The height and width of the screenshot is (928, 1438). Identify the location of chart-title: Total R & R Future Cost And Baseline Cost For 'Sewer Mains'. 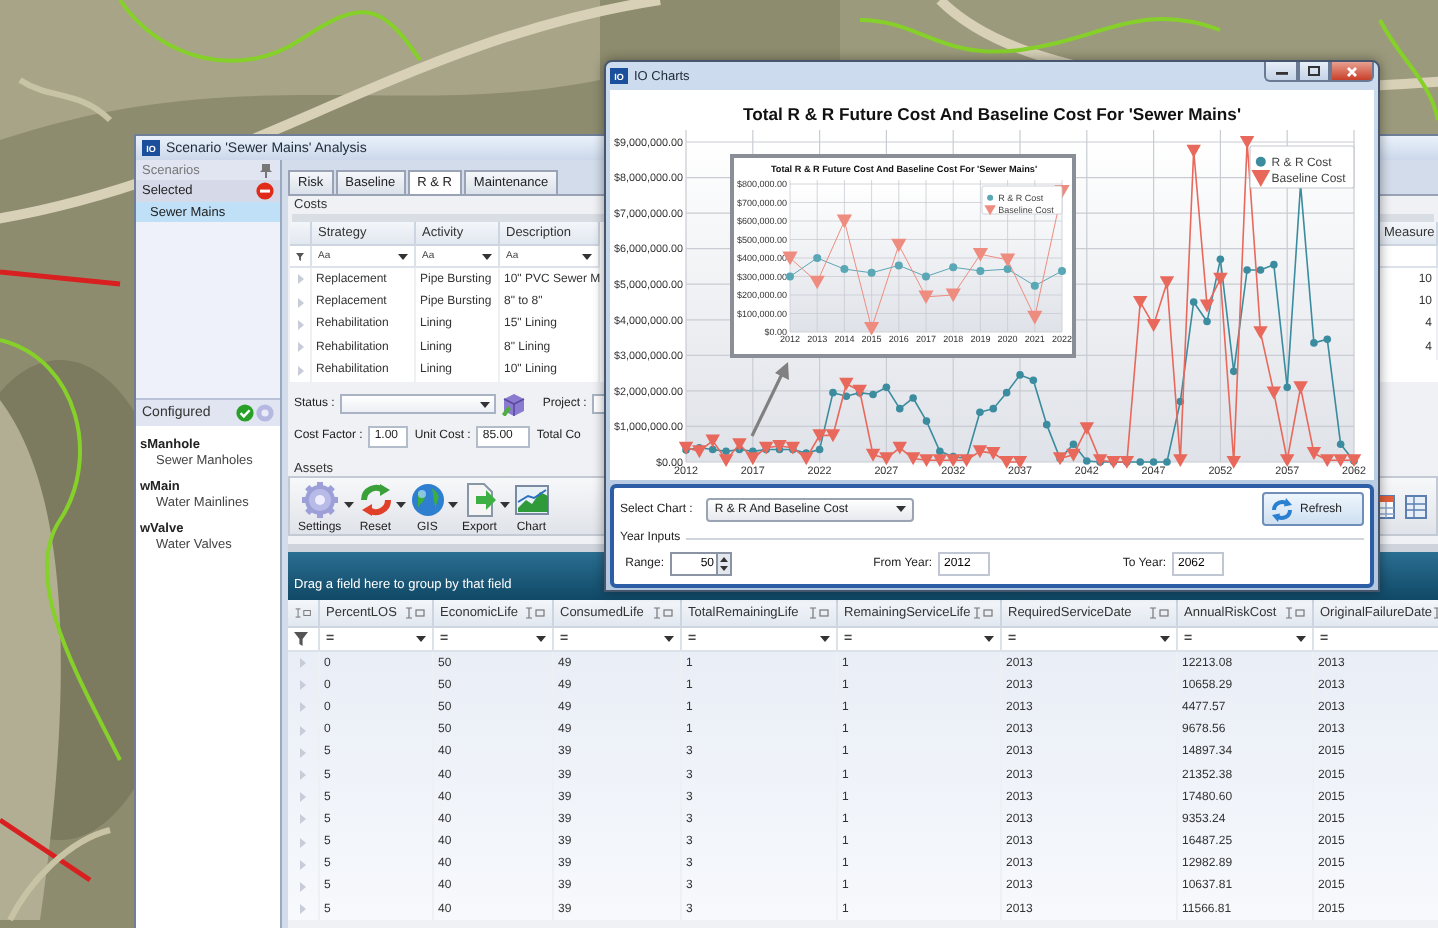
(992, 114).